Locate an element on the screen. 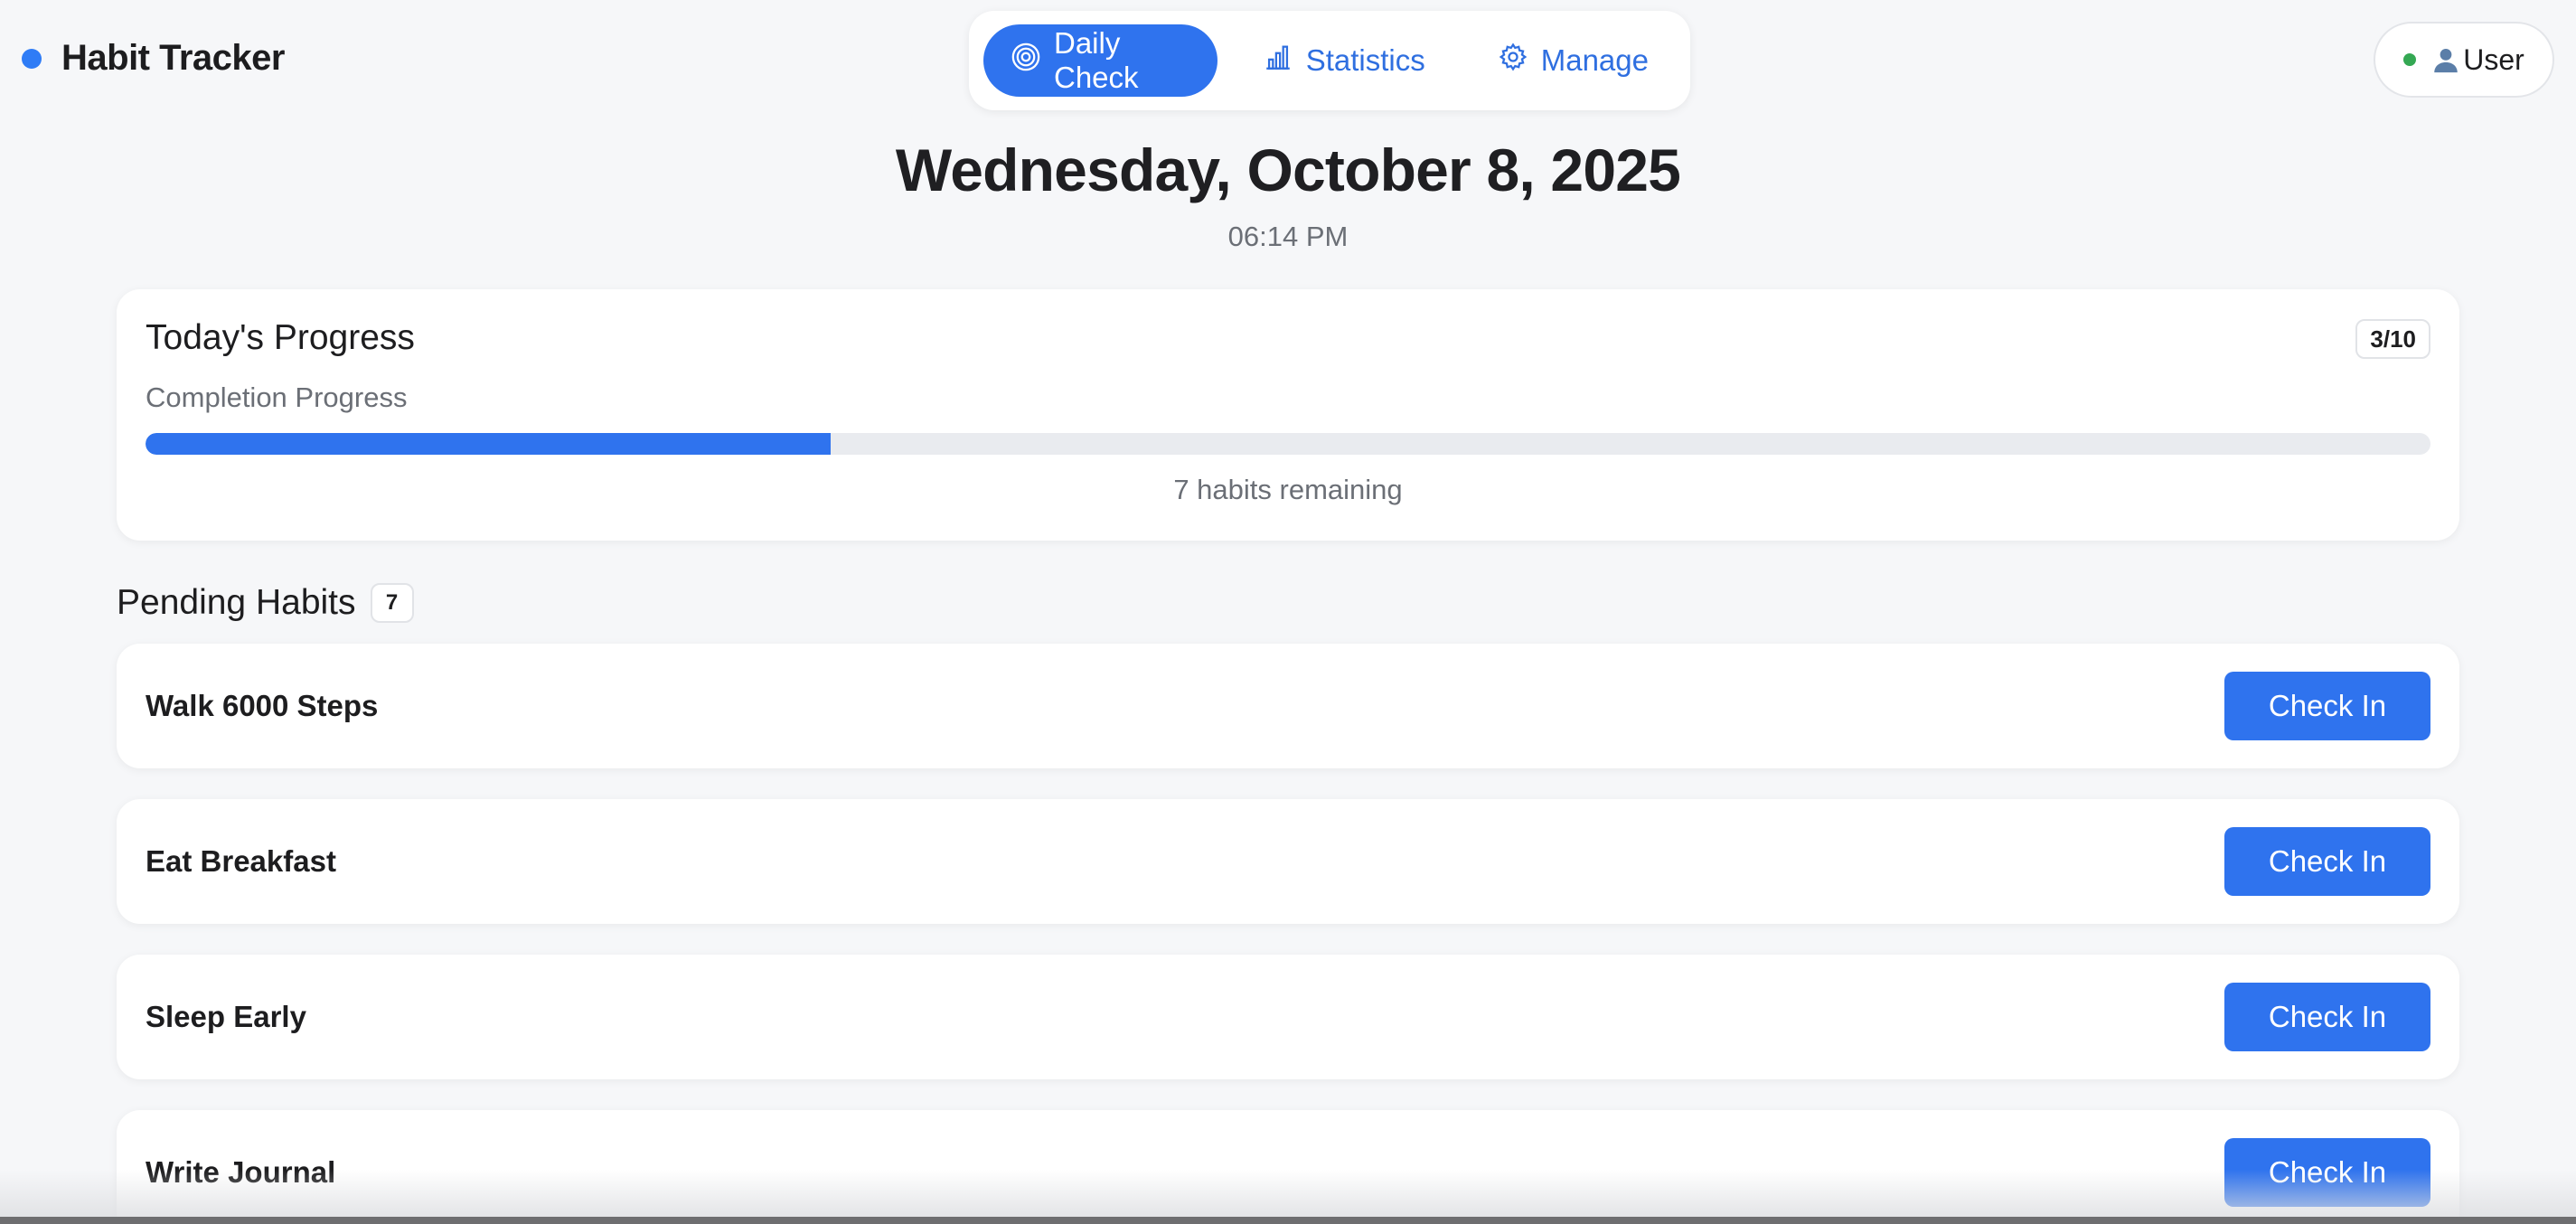 This screenshot has width=2576, height=1224. user-identity: User is located at coordinates (2477, 60).